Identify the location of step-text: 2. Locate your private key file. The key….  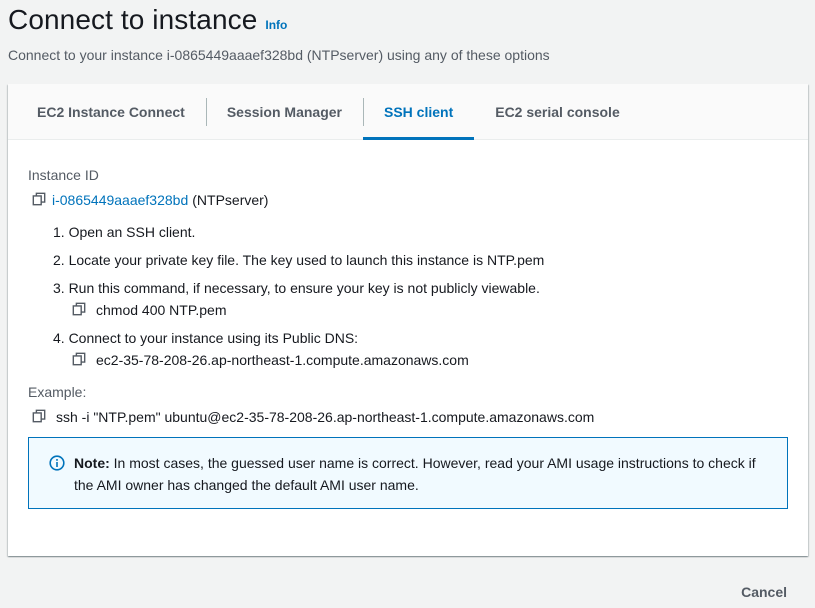
(299, 260).